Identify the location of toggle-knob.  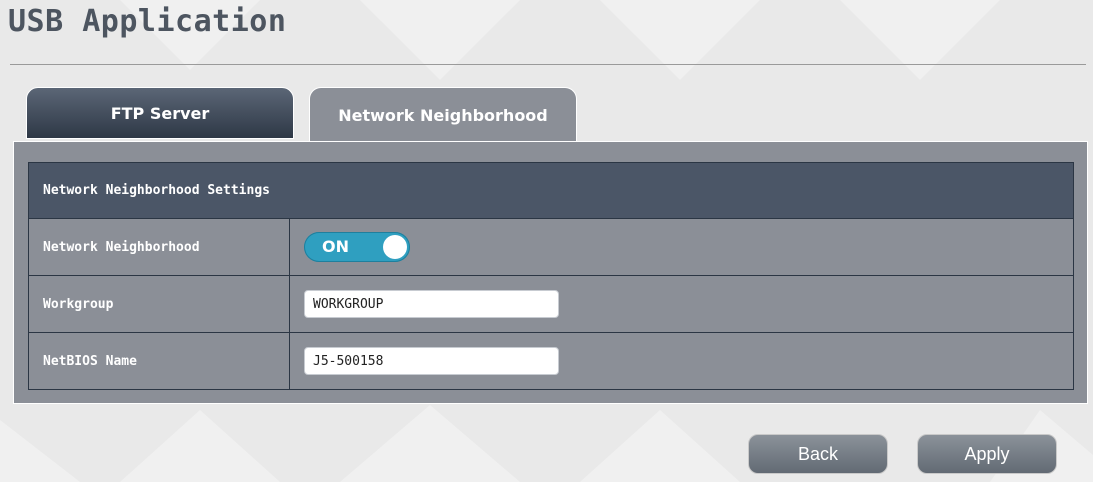
(395, 247).